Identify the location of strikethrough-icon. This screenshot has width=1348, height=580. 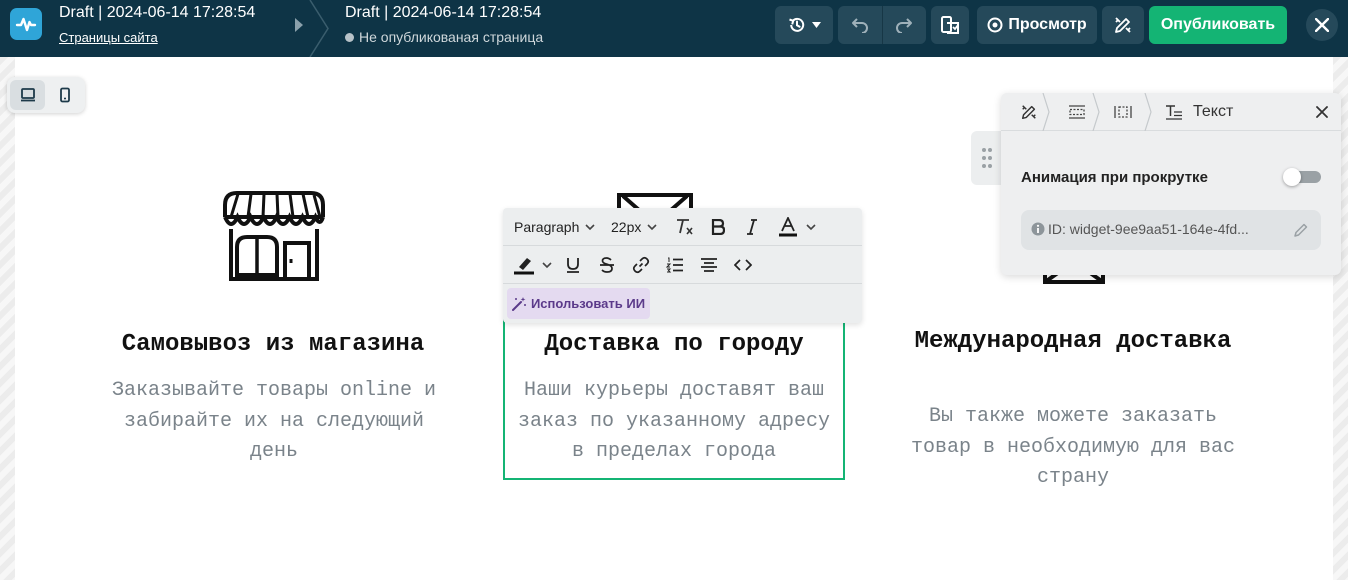
(607, 265).